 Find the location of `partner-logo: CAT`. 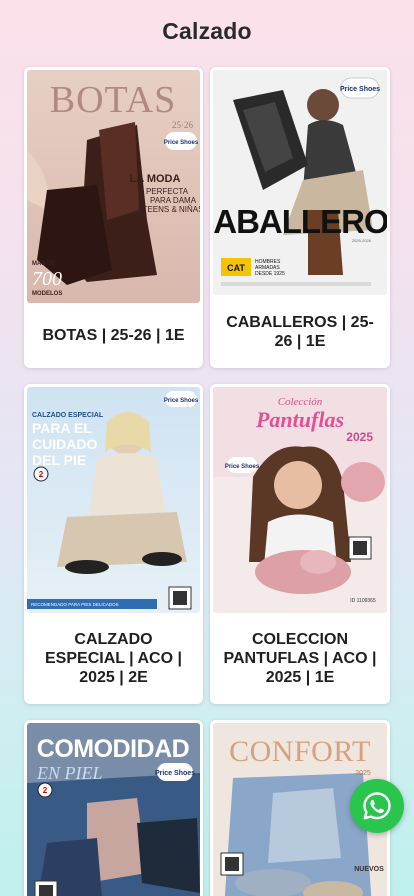

partner-logo: CAT is located at coordinates (236, 268).